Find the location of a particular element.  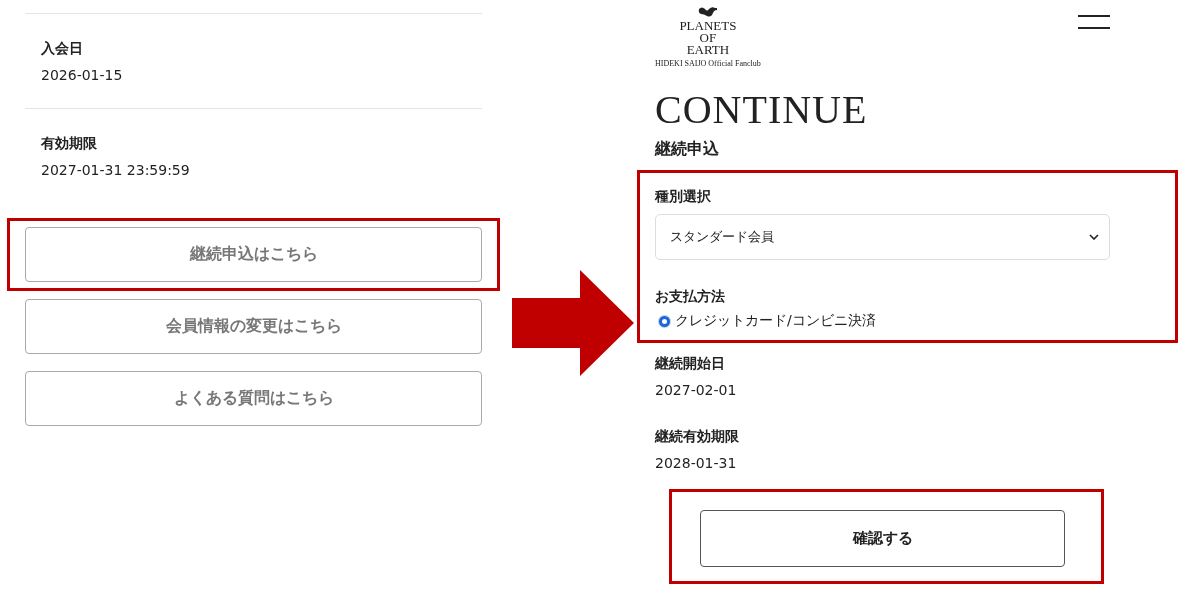

radio-button is located at coordinates (664, 321).